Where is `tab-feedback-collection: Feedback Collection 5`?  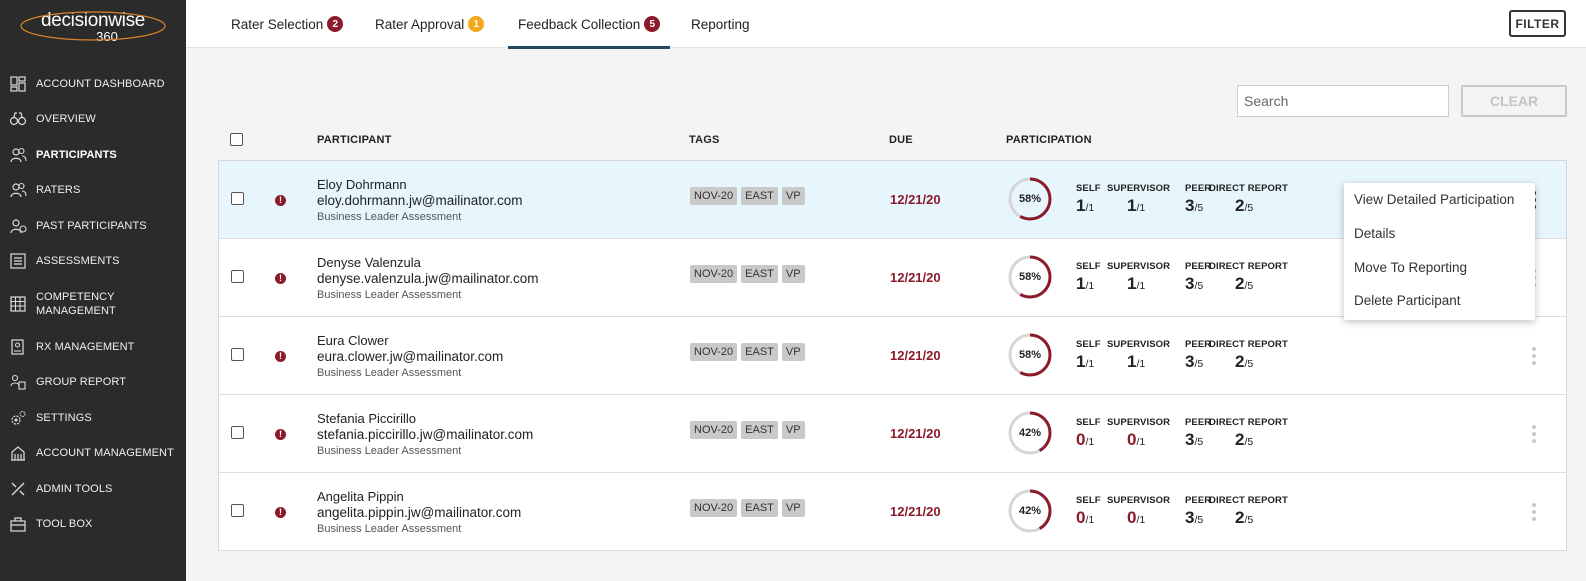 tab-feedback-collection: Feedback Collection 5 is located at coordinates (589, 24).